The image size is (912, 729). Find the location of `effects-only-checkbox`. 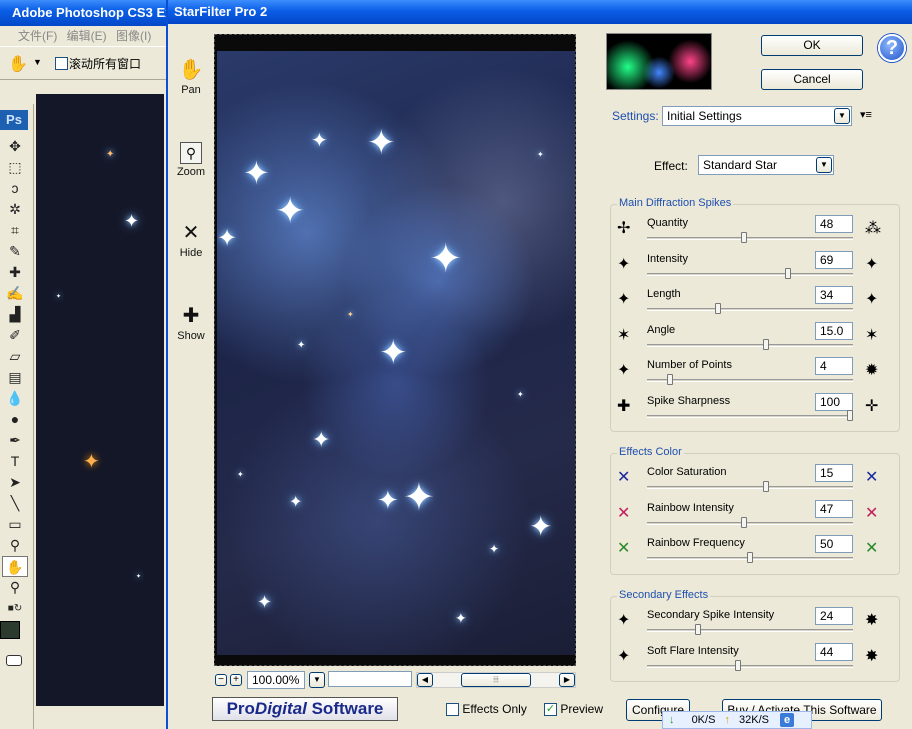

effects-only-checkbox is located at coordinates (452, 710).